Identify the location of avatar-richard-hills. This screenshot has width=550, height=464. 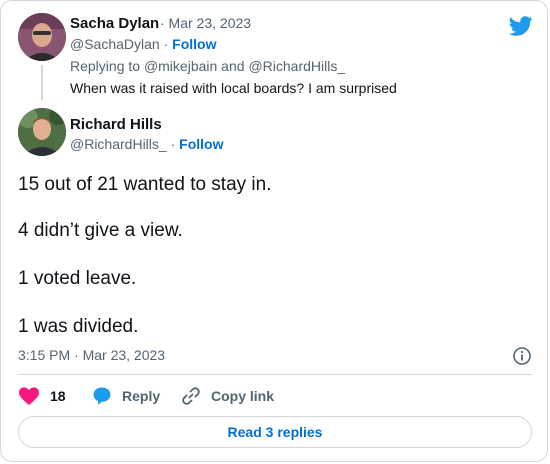
(42, 132).